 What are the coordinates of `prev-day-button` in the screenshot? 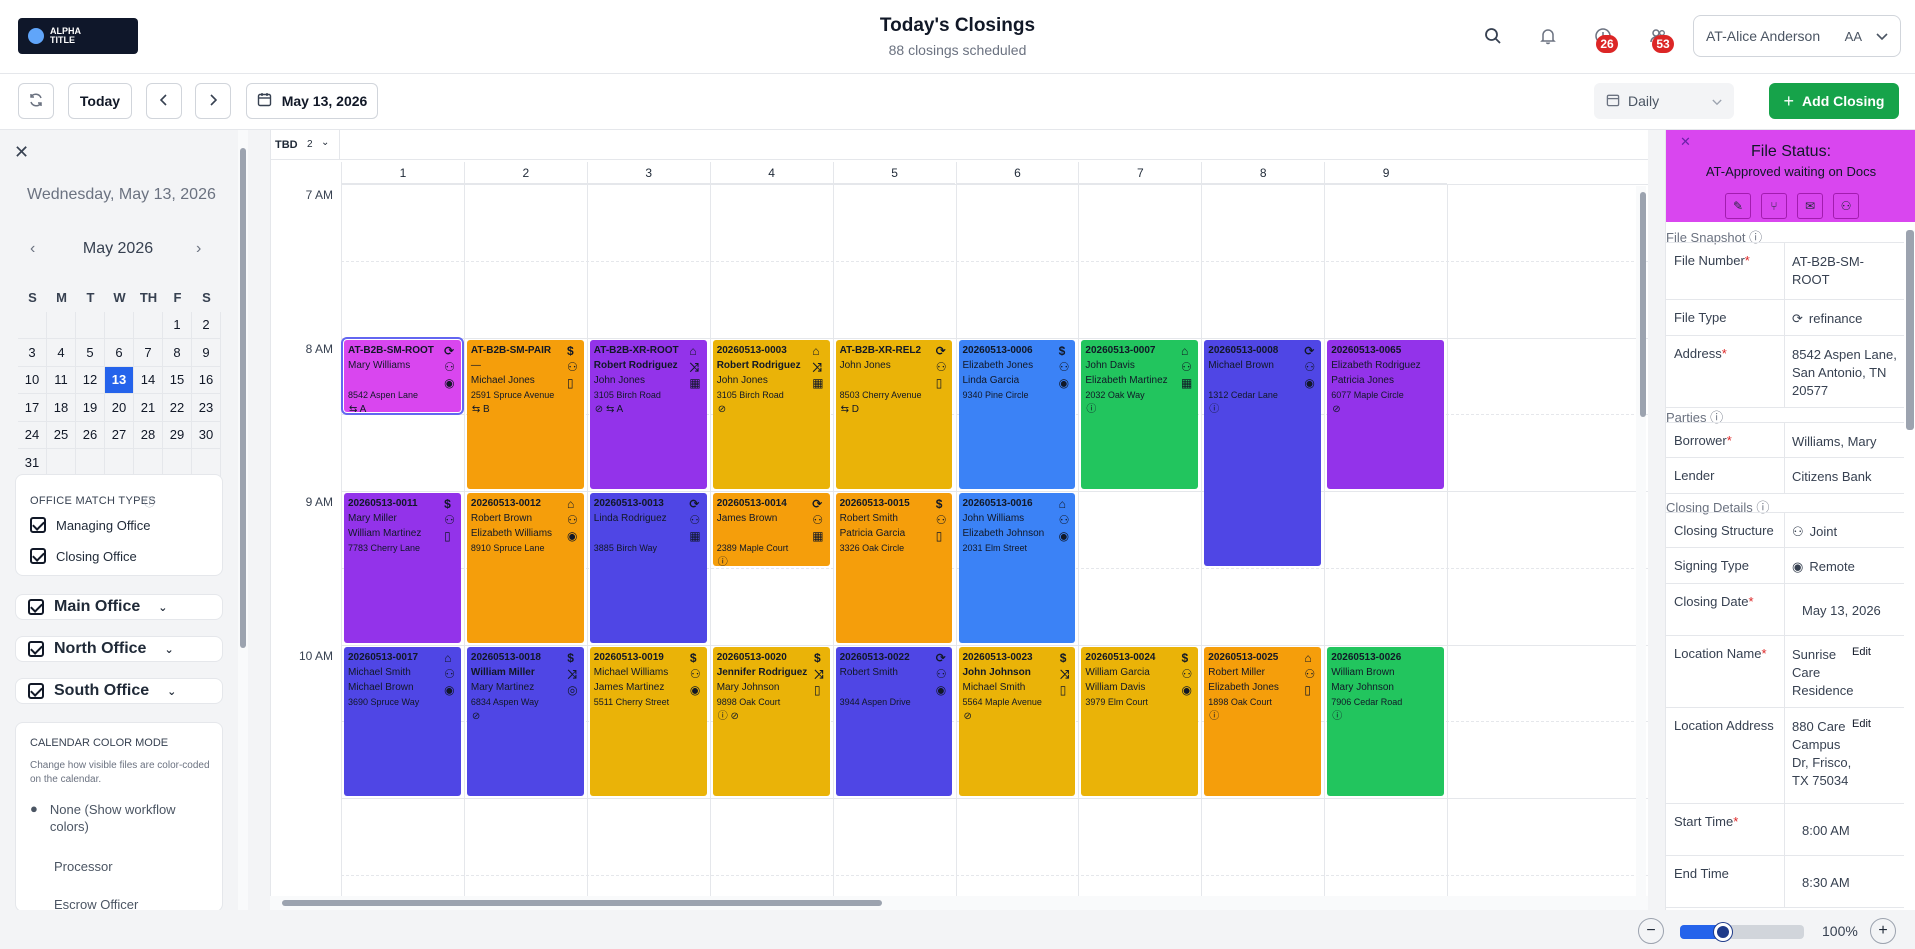 It's located at (164, 101).